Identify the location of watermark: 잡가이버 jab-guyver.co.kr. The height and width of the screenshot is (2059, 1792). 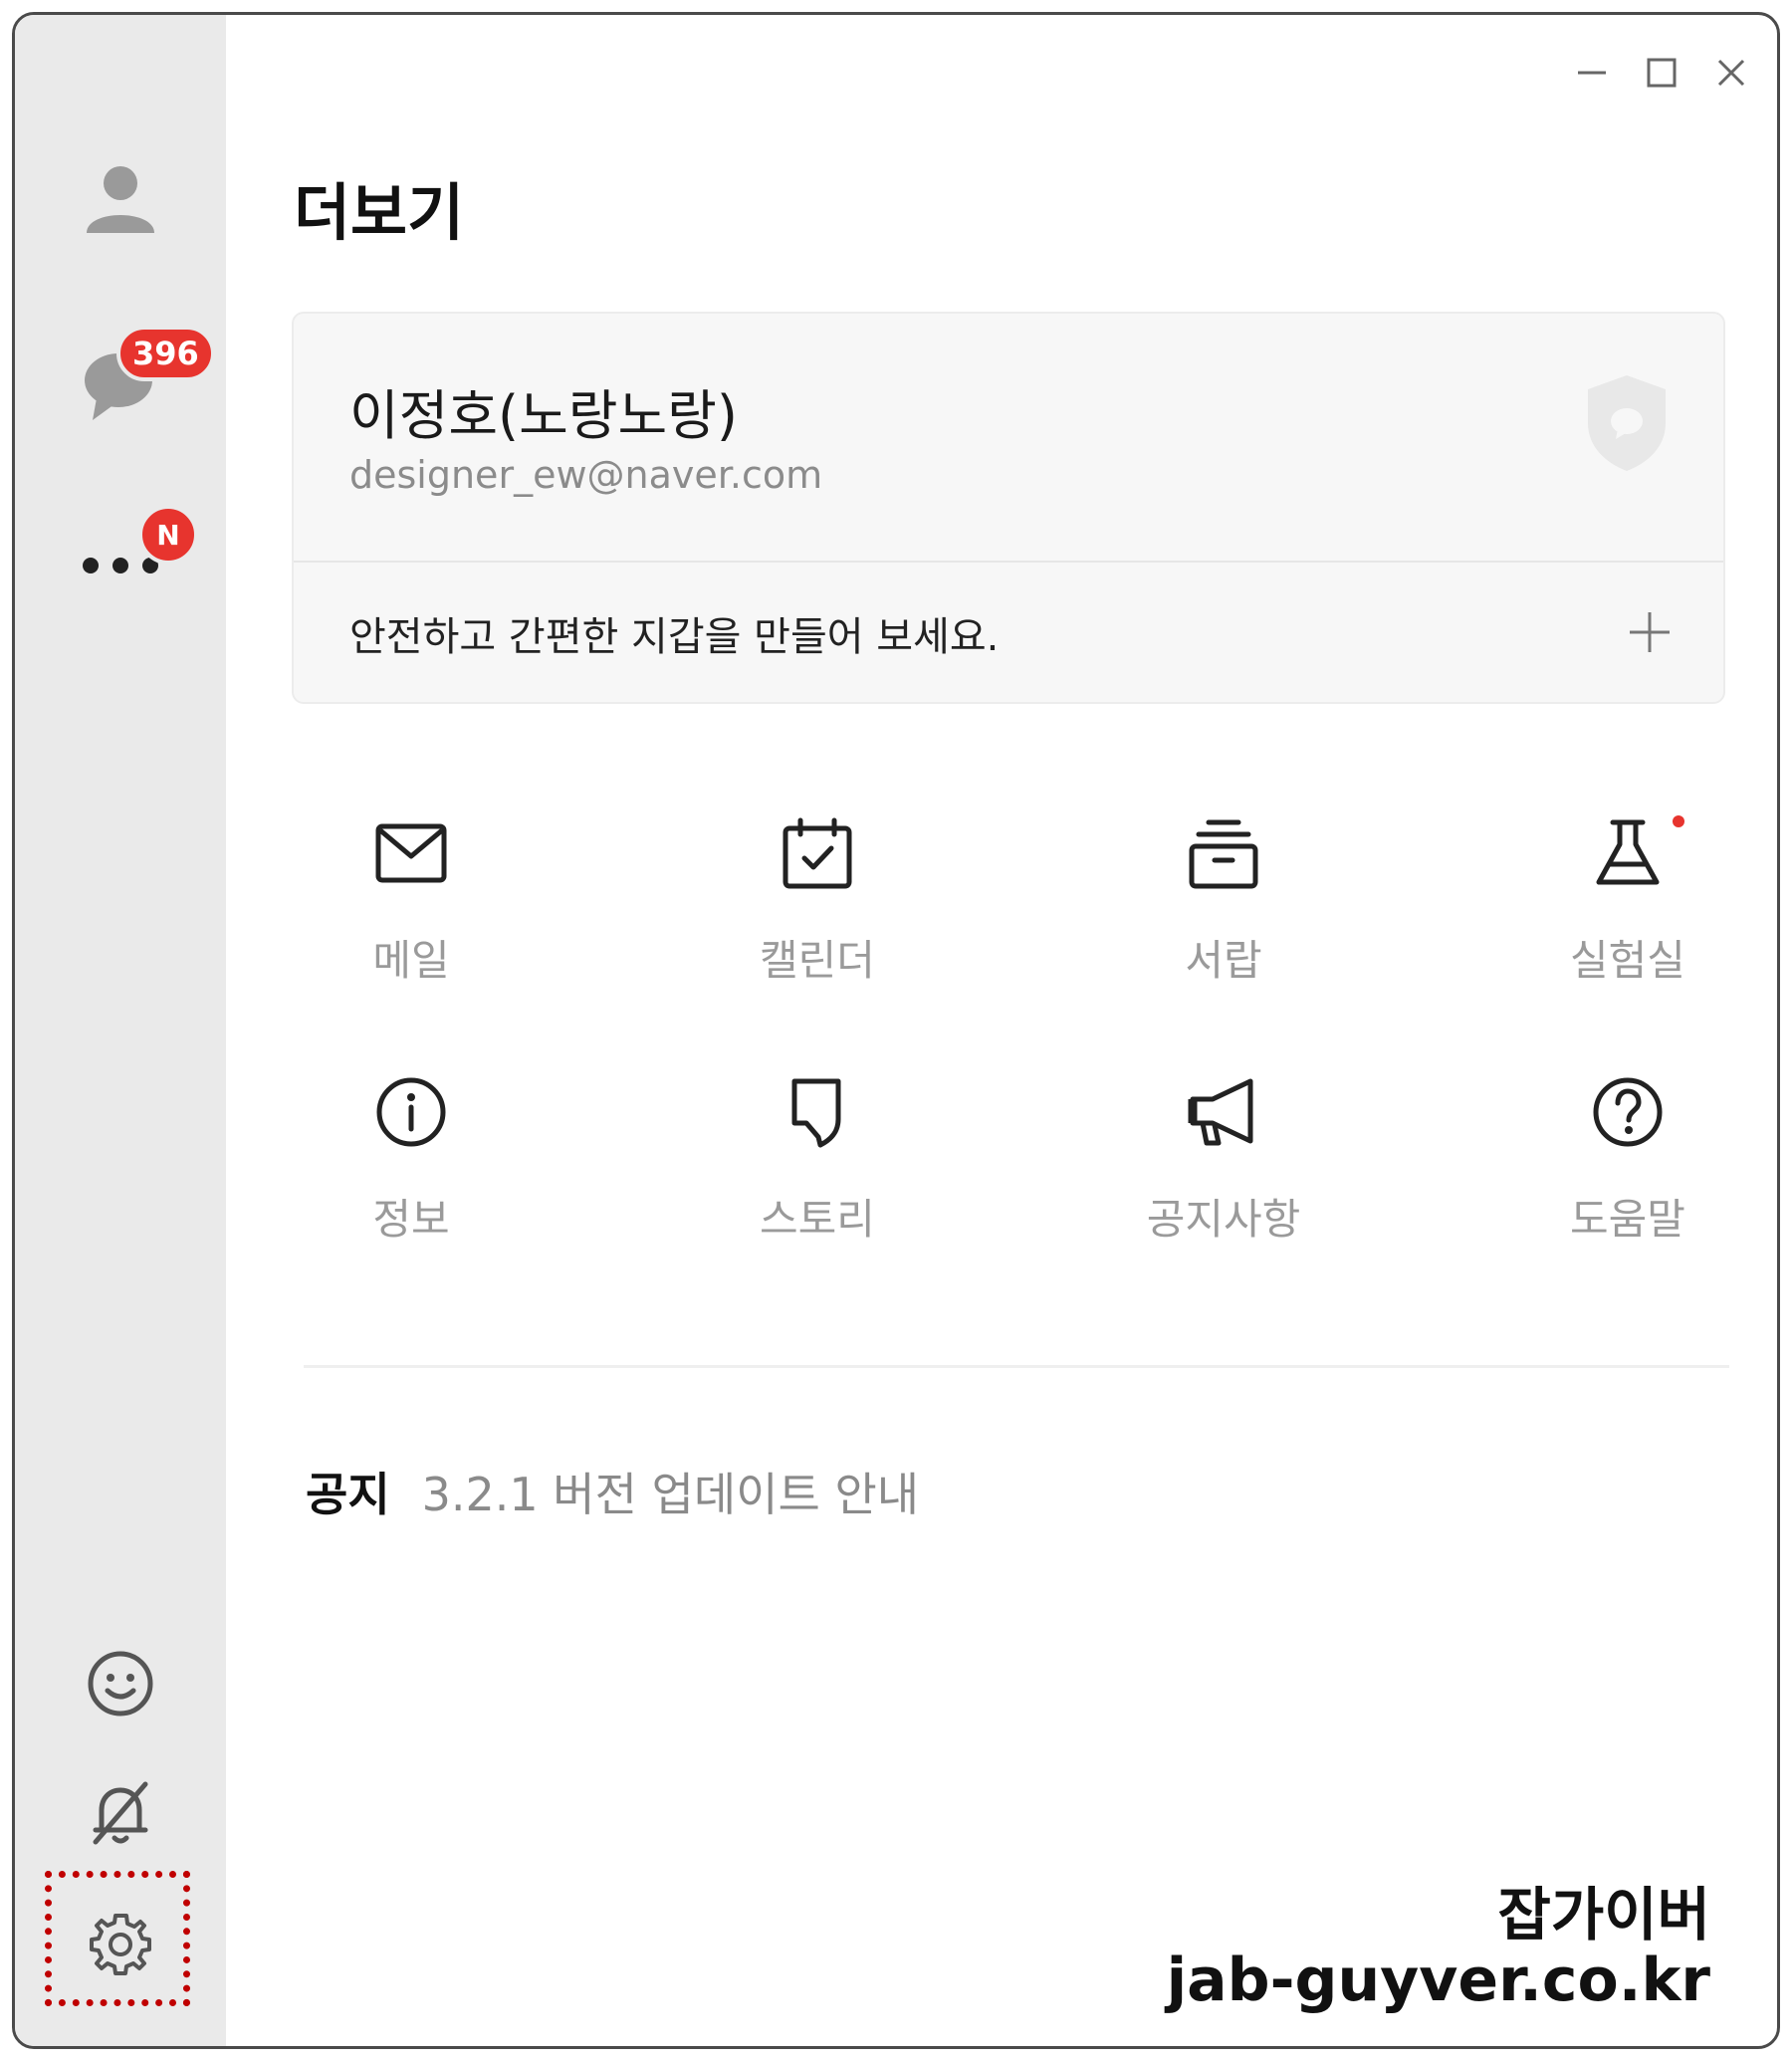
(1438, 1948).